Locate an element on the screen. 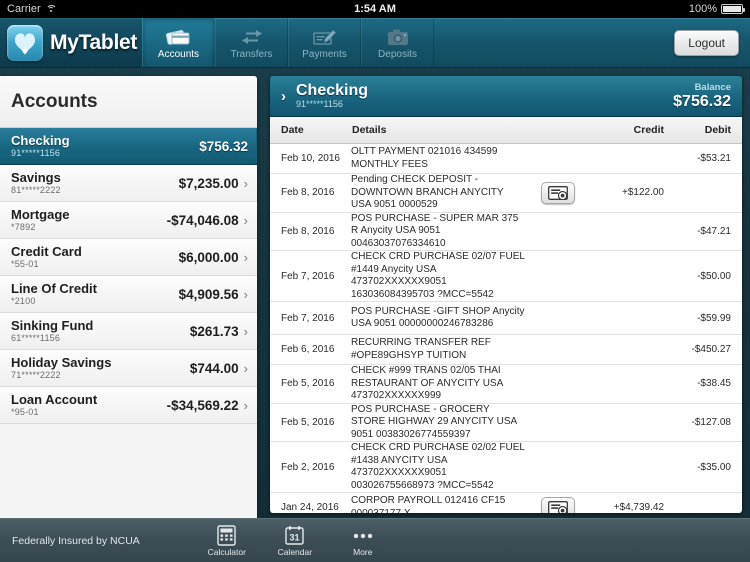 The height and width of the screenshot is (562, 750). account-number: 61*****1156 is located at coordinates (36, 337).